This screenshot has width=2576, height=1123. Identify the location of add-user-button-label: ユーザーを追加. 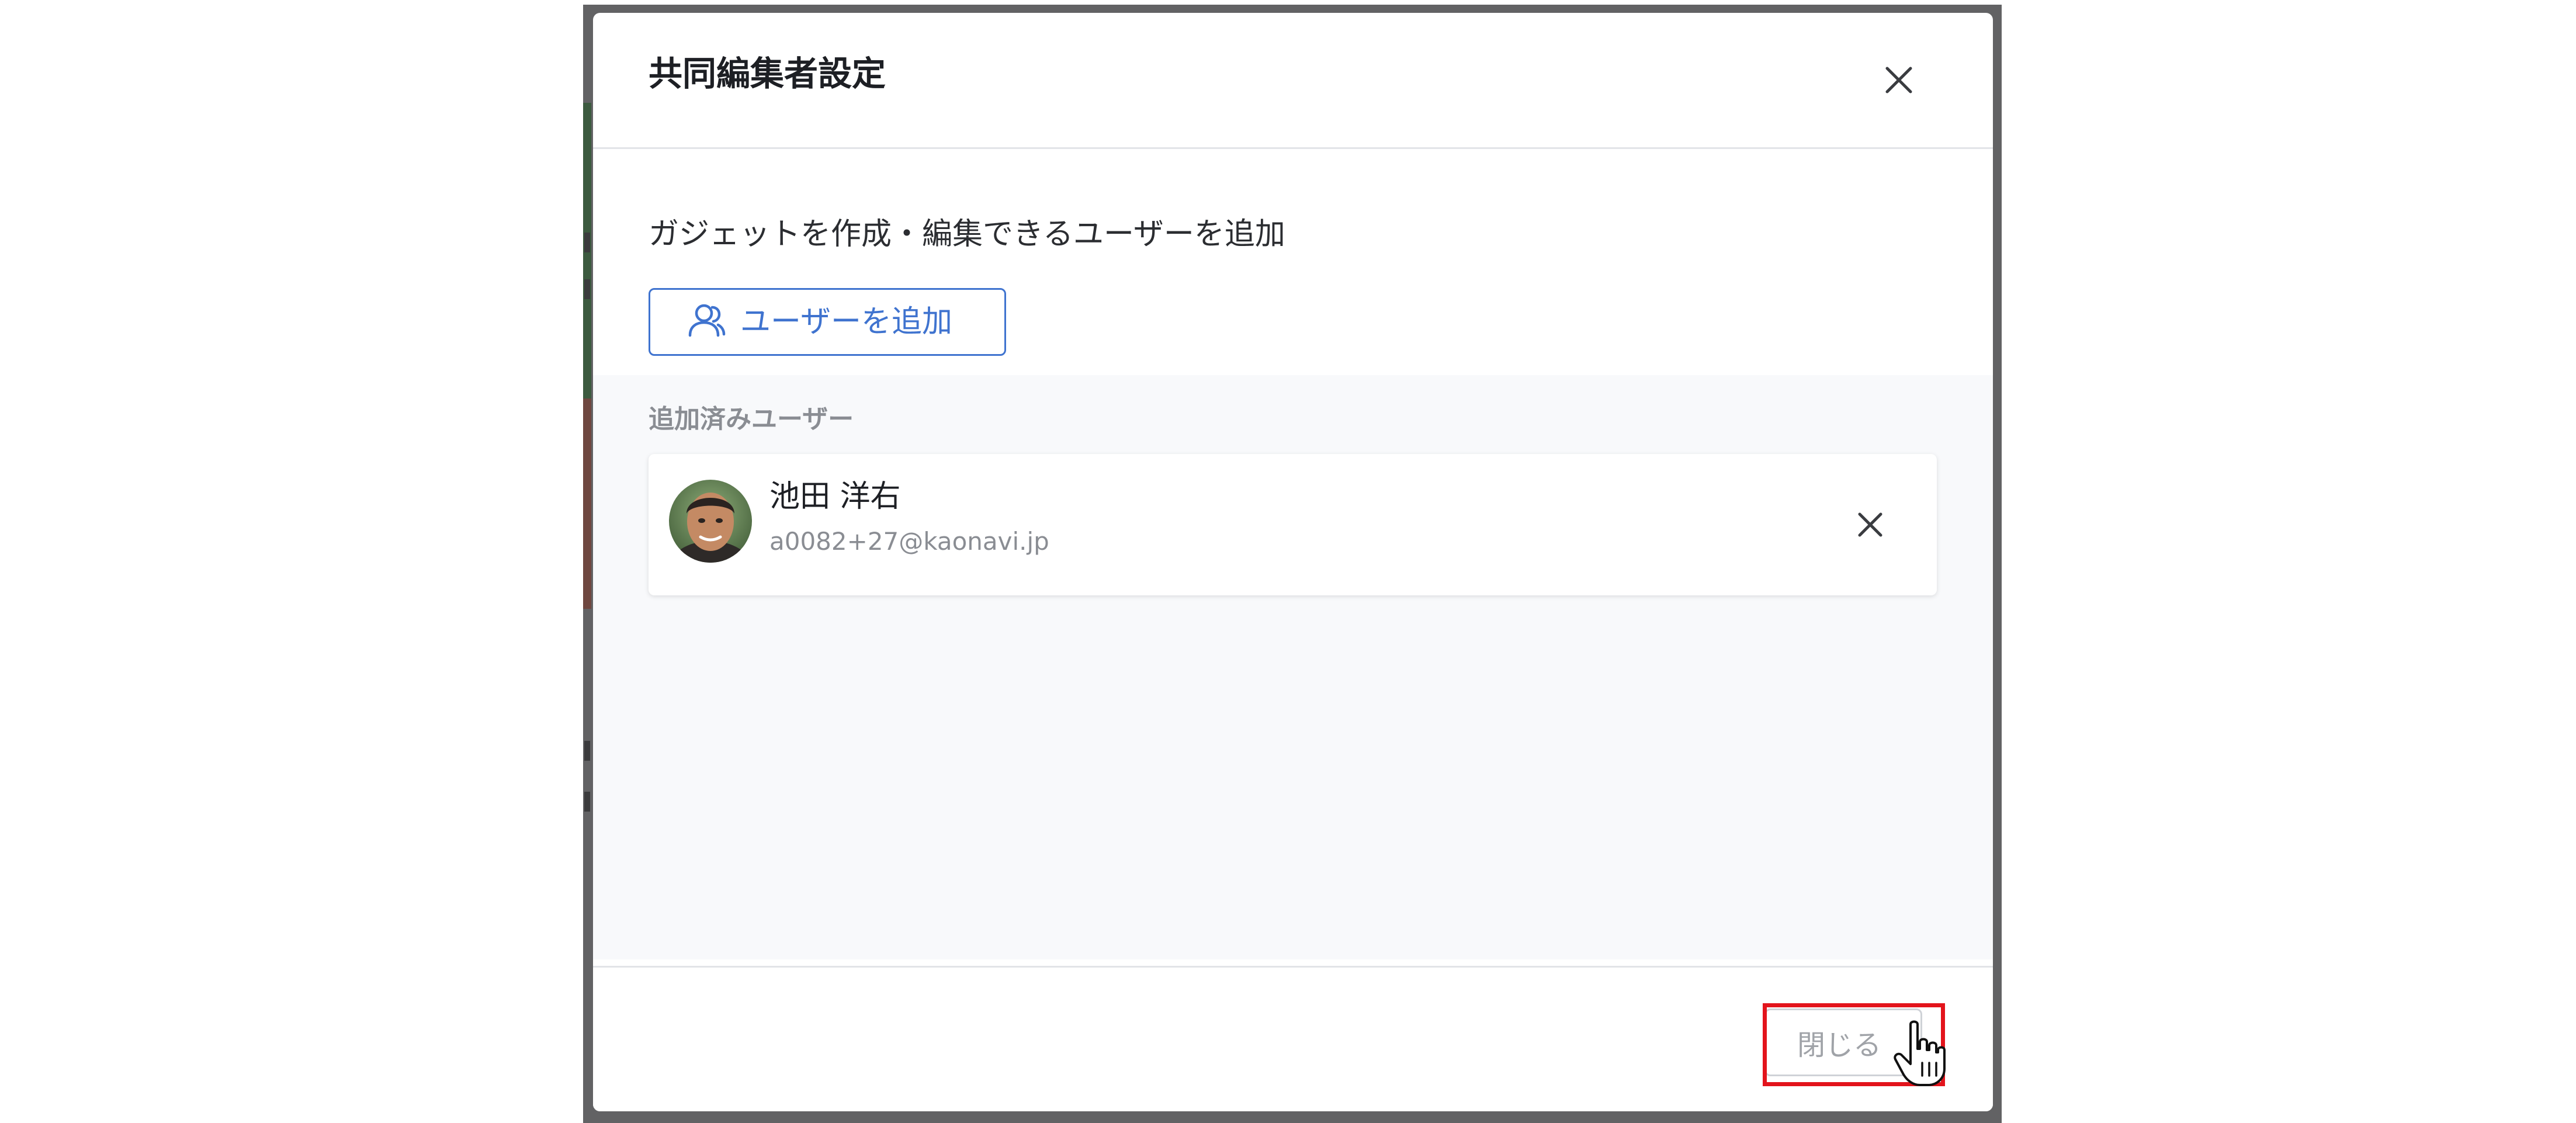
(846, 321).